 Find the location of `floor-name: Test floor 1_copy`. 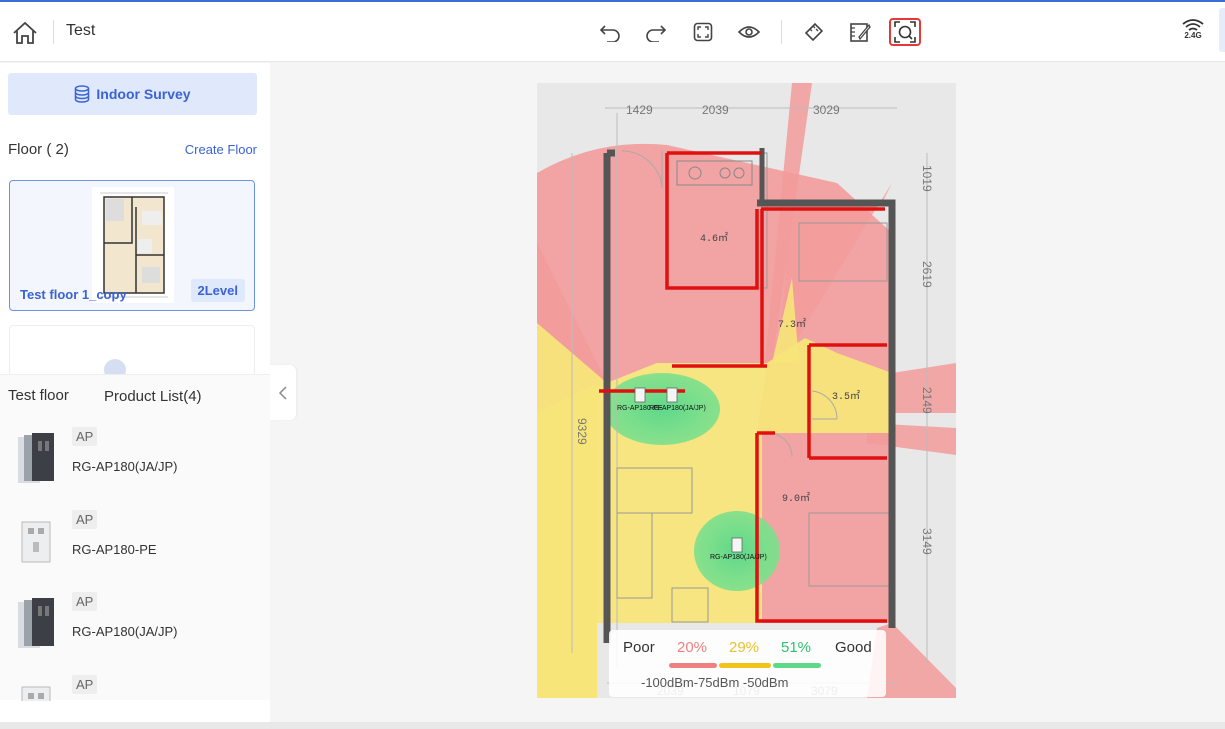

floor-name: Test floor 1_copy is located at coordinates (73, 294).